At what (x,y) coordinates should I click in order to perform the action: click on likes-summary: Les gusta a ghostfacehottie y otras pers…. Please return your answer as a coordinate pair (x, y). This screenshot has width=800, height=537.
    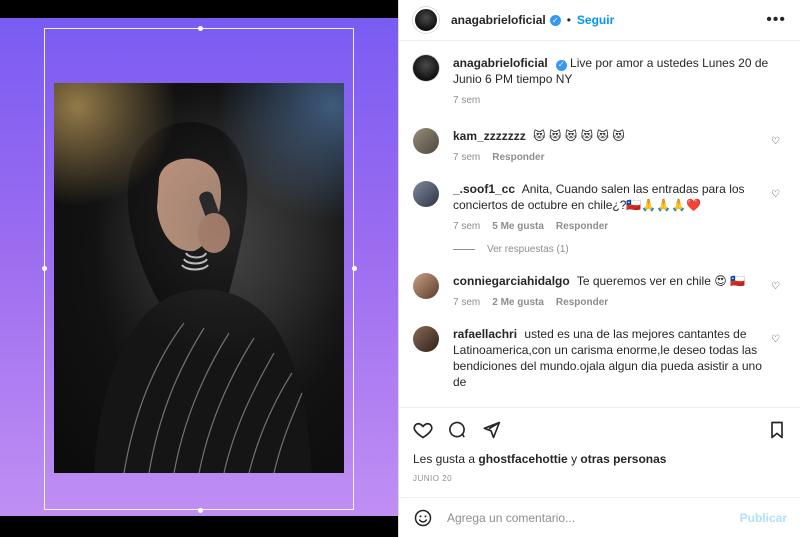
    Looking at the image, I should click on (600, 459).